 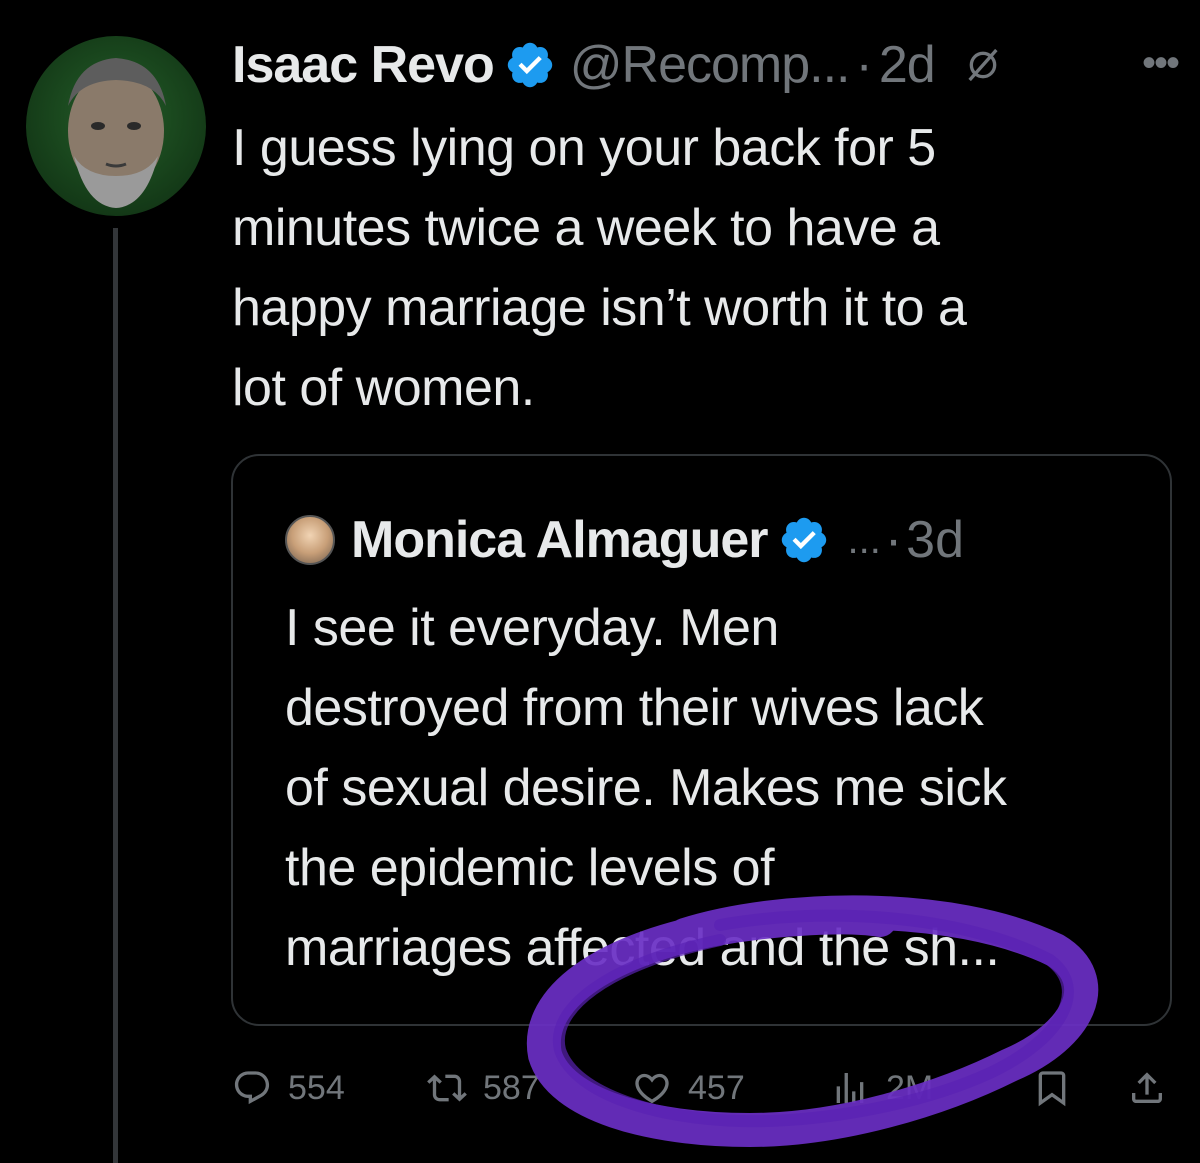 I want to click on reply-count: 554, so click(x=316, y=1087).